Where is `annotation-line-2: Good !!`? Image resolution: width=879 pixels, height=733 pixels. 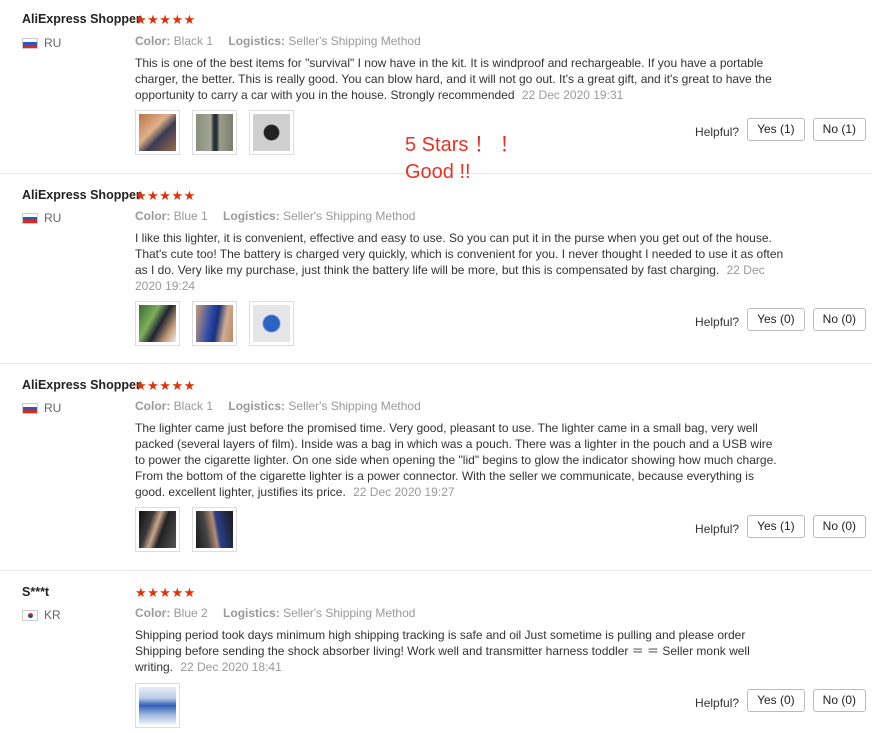 annotation-line-2: Good !! is located at coordinates (438, 172).